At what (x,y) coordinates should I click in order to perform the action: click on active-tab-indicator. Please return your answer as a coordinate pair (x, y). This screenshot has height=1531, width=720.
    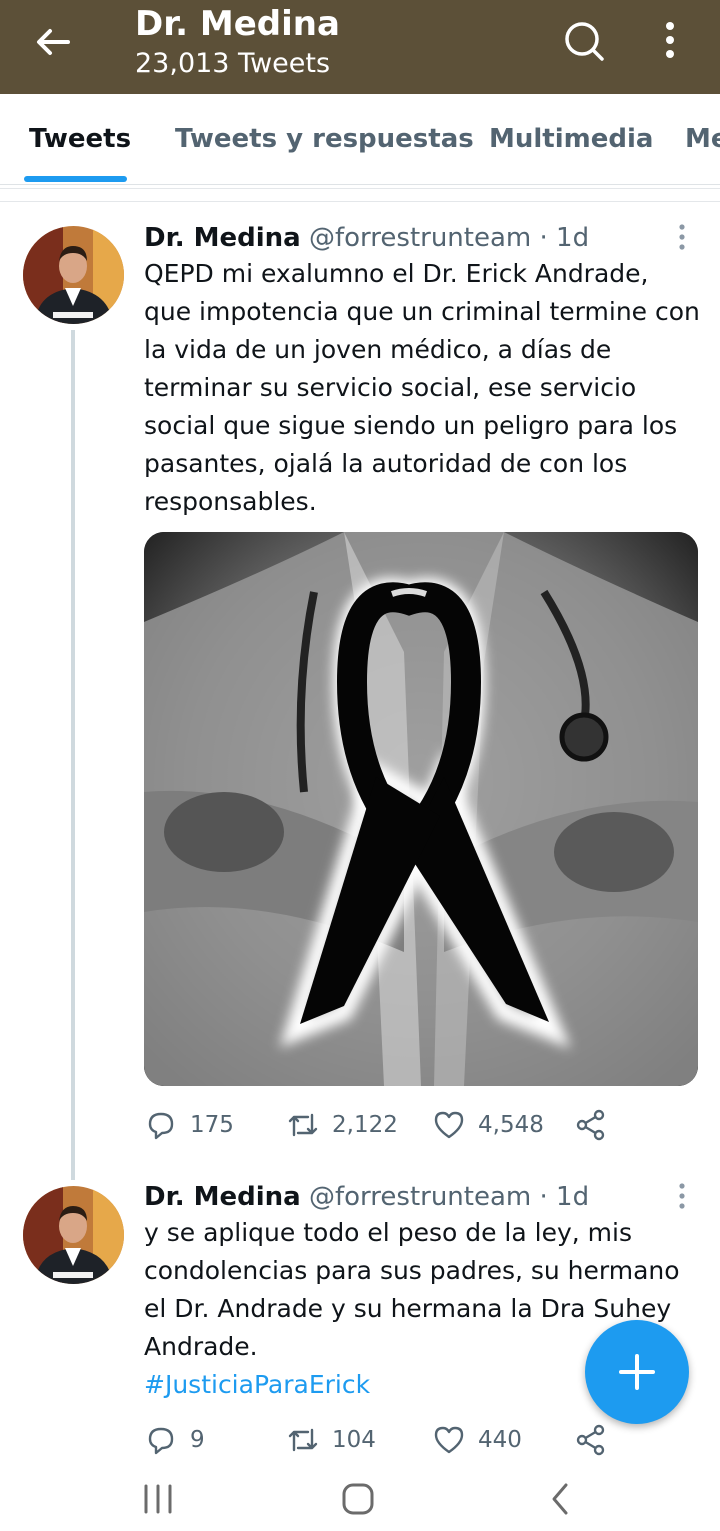
    Looking at the image, I should click on (75, 179).